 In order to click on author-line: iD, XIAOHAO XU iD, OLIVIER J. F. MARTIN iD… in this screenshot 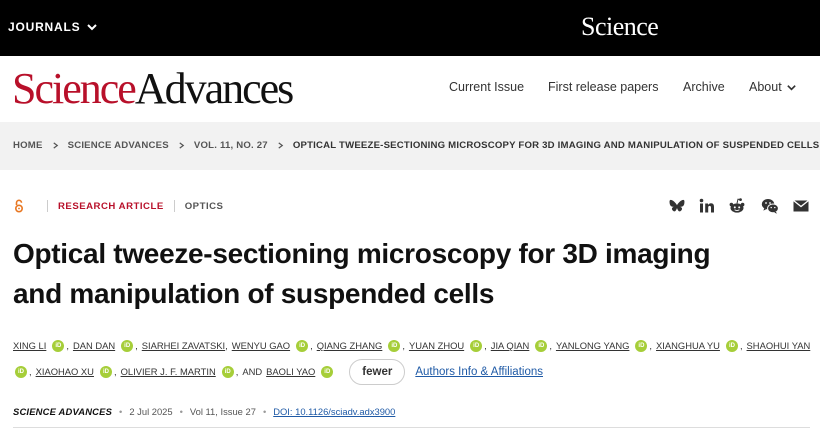, I will do `click(413, 372)`.